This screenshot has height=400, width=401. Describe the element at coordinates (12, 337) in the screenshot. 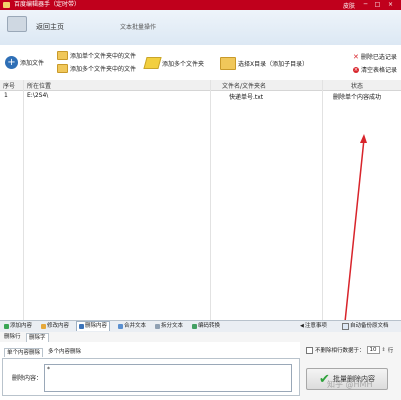

I see `subtab-delete-line: 删除行` at that location.